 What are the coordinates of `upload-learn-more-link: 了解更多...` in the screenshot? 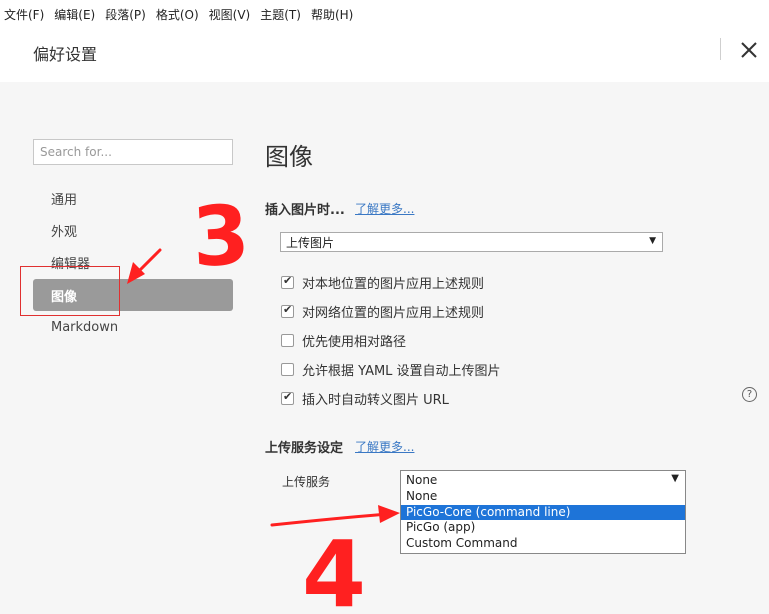 It's located at (384, 446).